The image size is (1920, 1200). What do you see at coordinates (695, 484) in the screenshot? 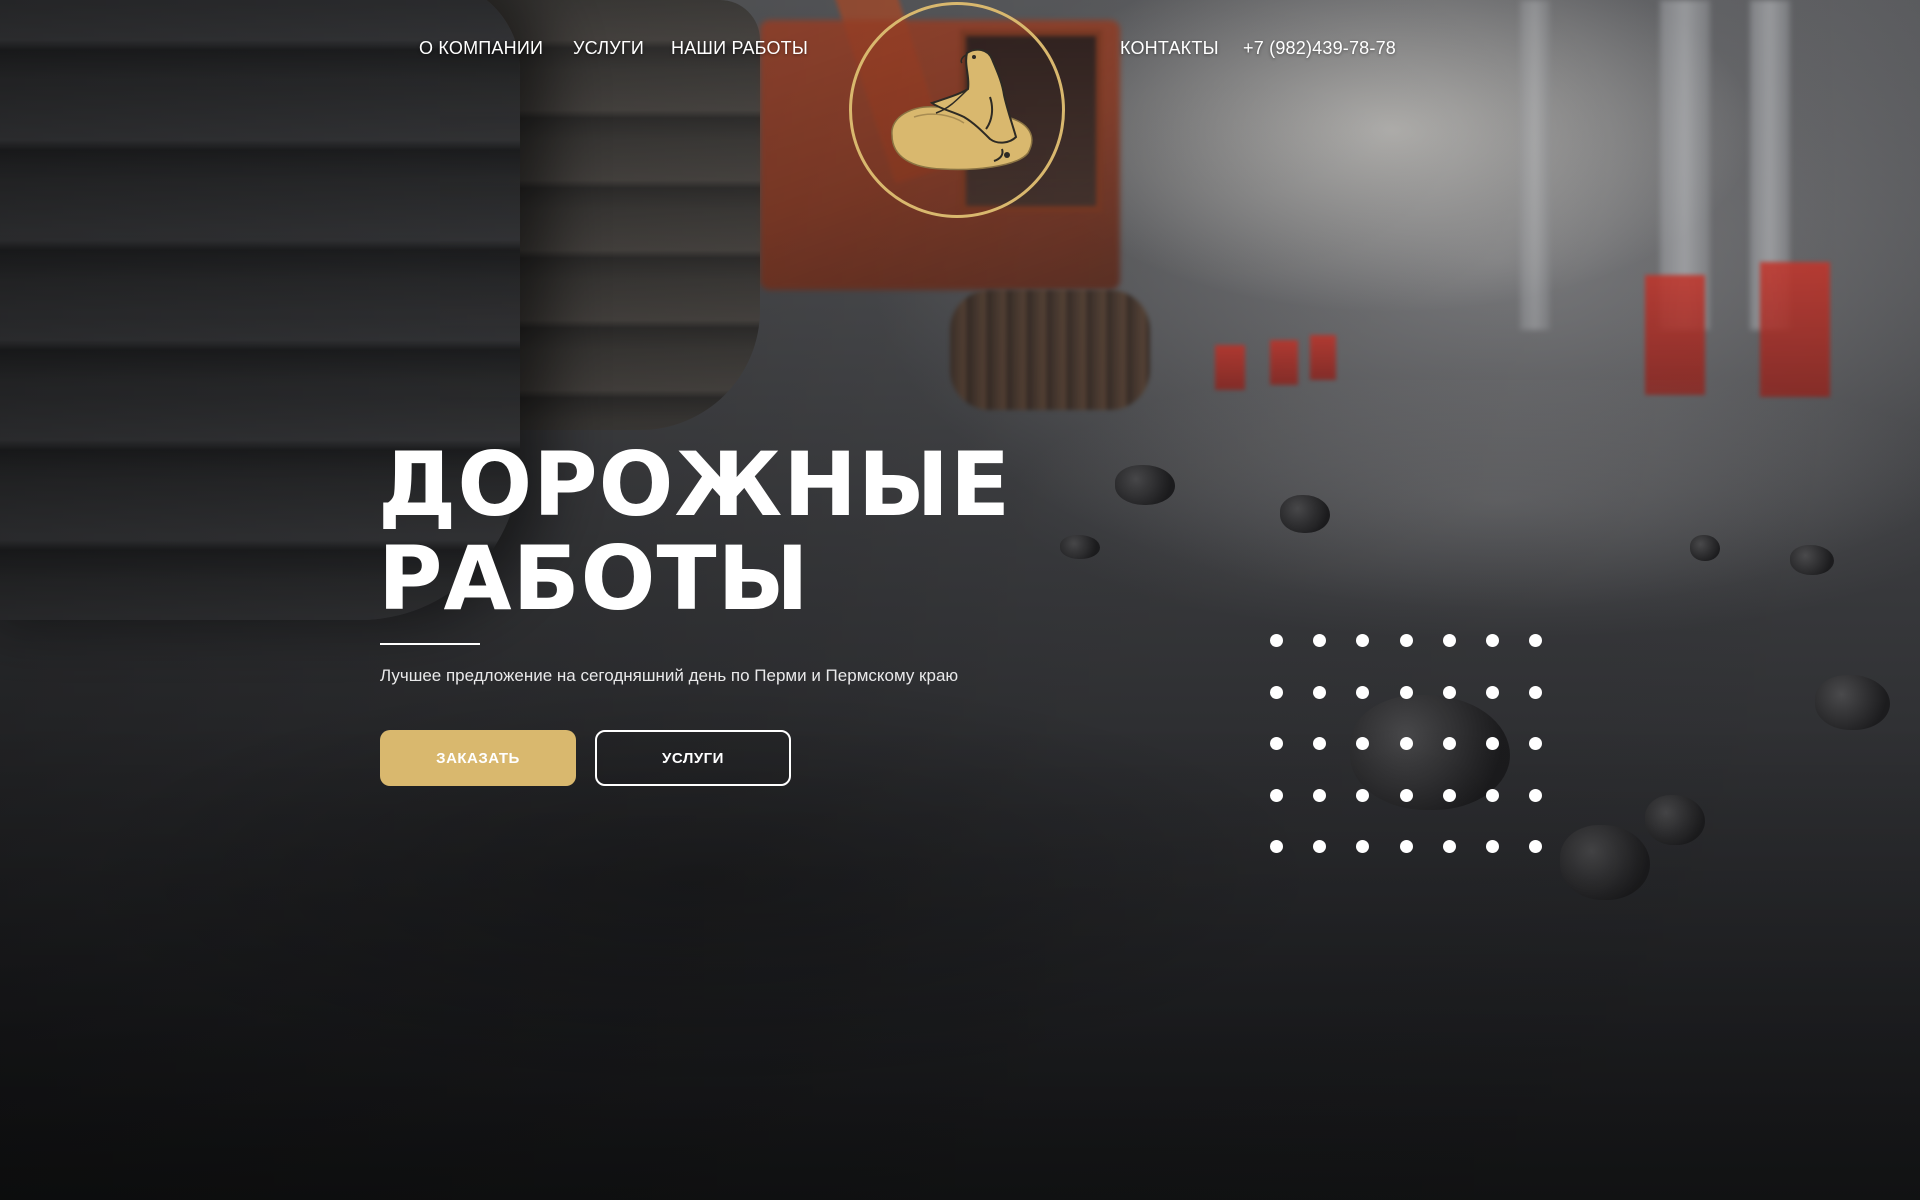
I see `hero-title-line1: ДОРОЖНЫЕ` at bounding box center [695, 484].